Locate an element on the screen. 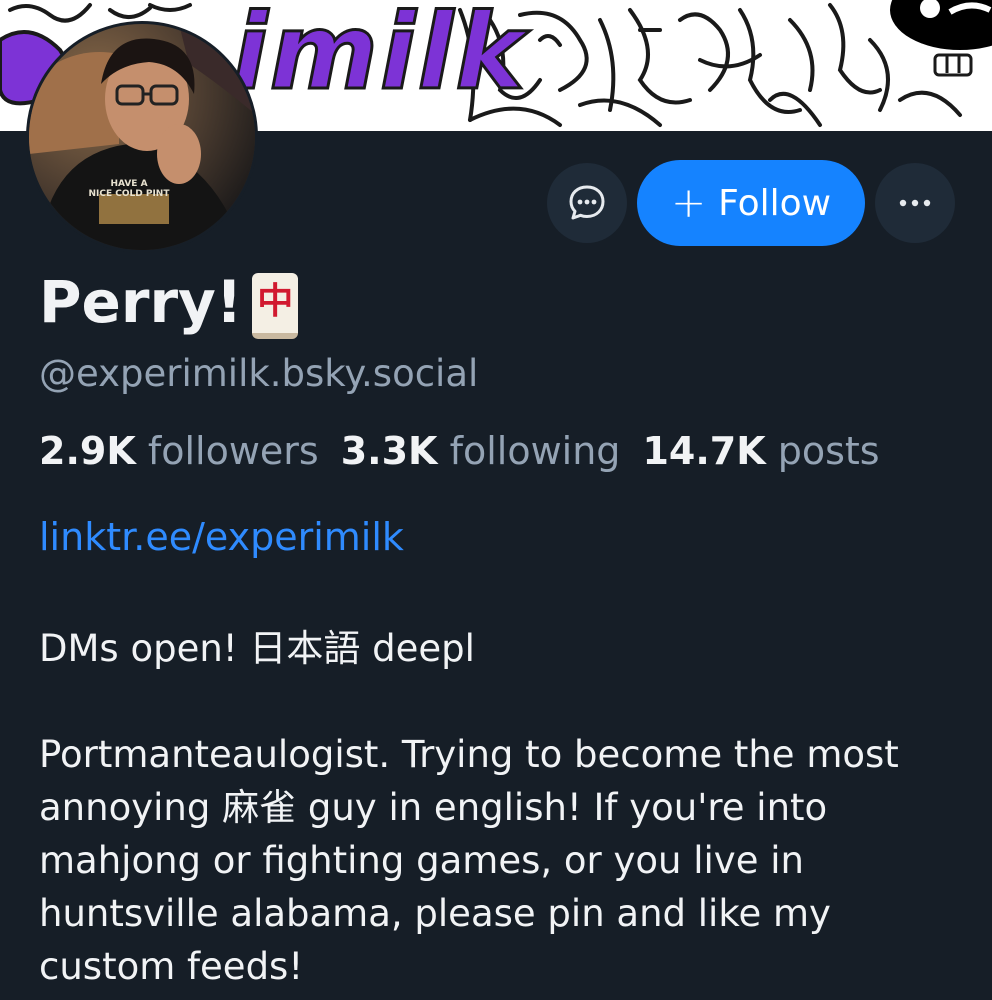 Image resolution: width=992 pixels, height=1000 pixels. followers-label: followers is located at coordinates (233, 451).